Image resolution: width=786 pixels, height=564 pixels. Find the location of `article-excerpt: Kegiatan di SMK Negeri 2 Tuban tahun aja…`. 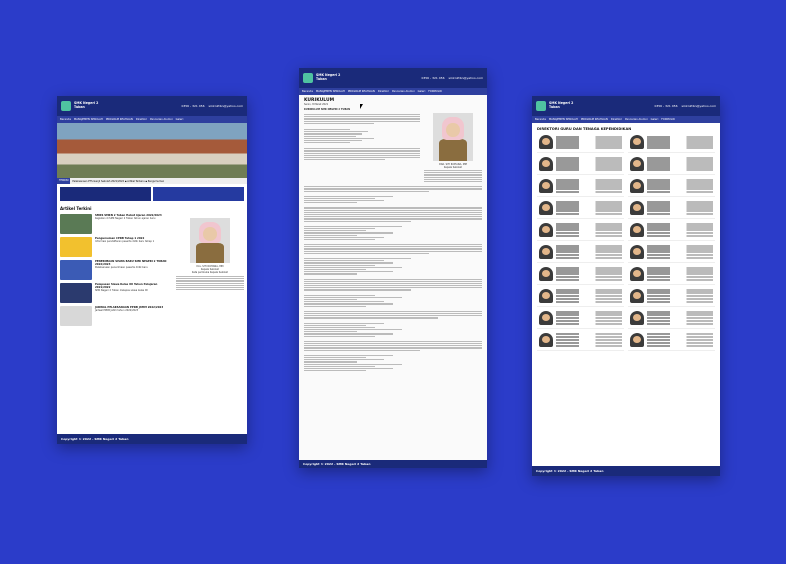

article-excerpt: Kegiatan di SMK Negeri 2 Tuban tahun aja… is located at coordinates (125, 218).